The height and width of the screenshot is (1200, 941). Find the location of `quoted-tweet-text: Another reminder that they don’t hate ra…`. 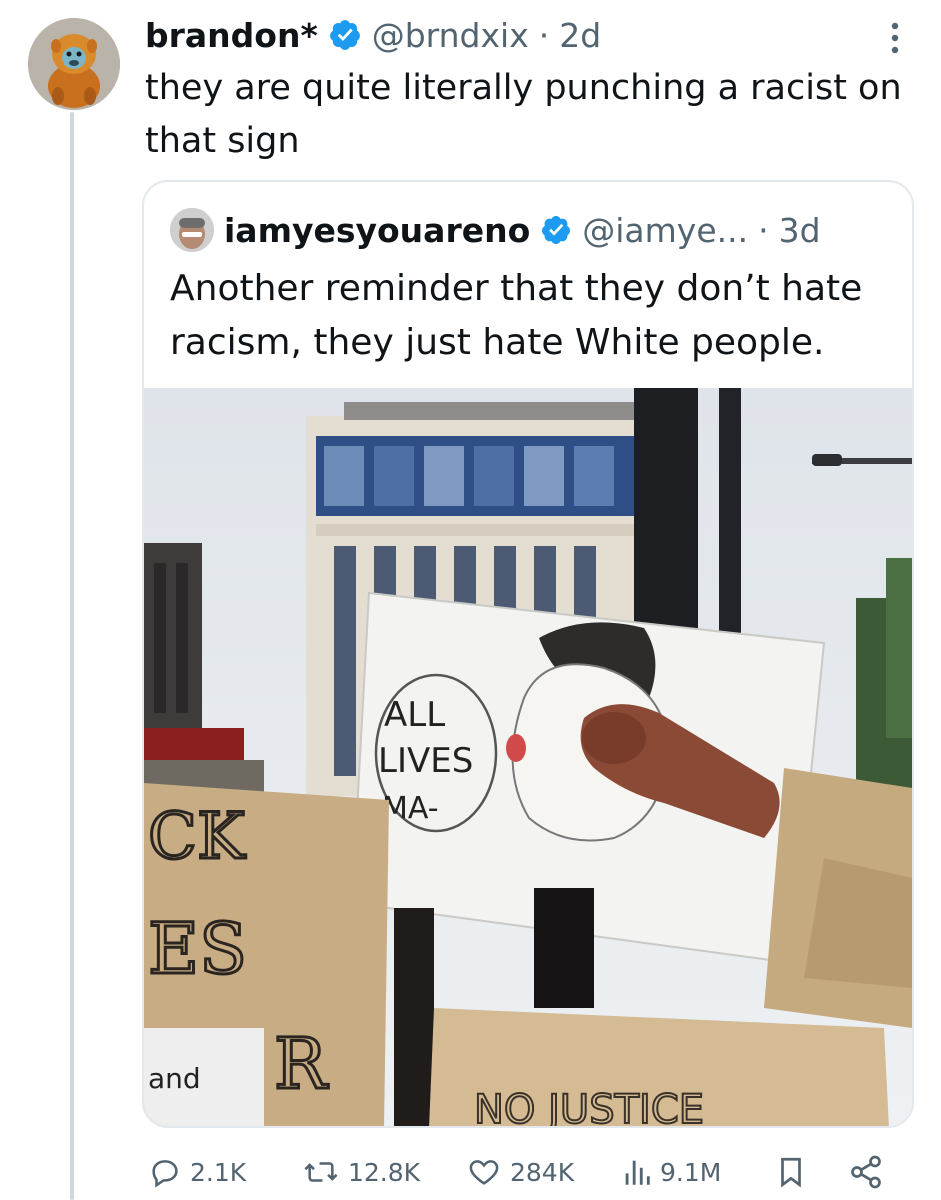

quoted-tweet-text: Another reminder that they don’t hate ra… is located at coordinates (516, 315).